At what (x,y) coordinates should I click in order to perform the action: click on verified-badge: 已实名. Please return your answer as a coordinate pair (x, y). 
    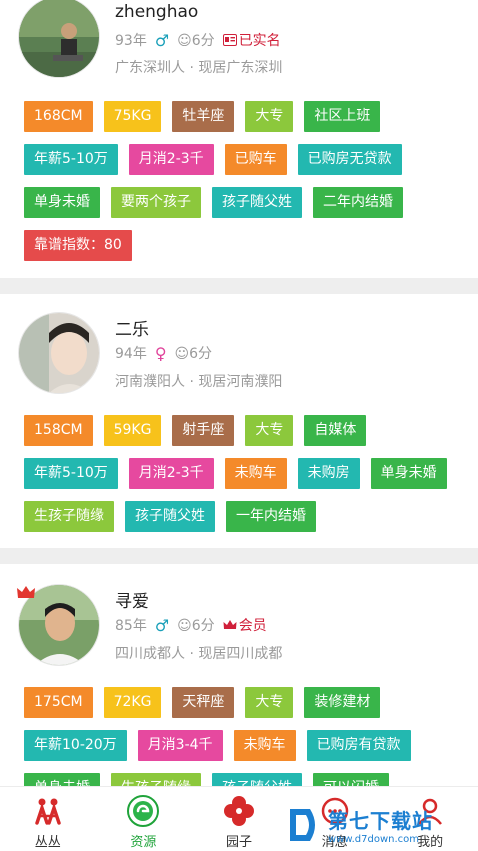
    Looking at the image, I should click on (251, 40).